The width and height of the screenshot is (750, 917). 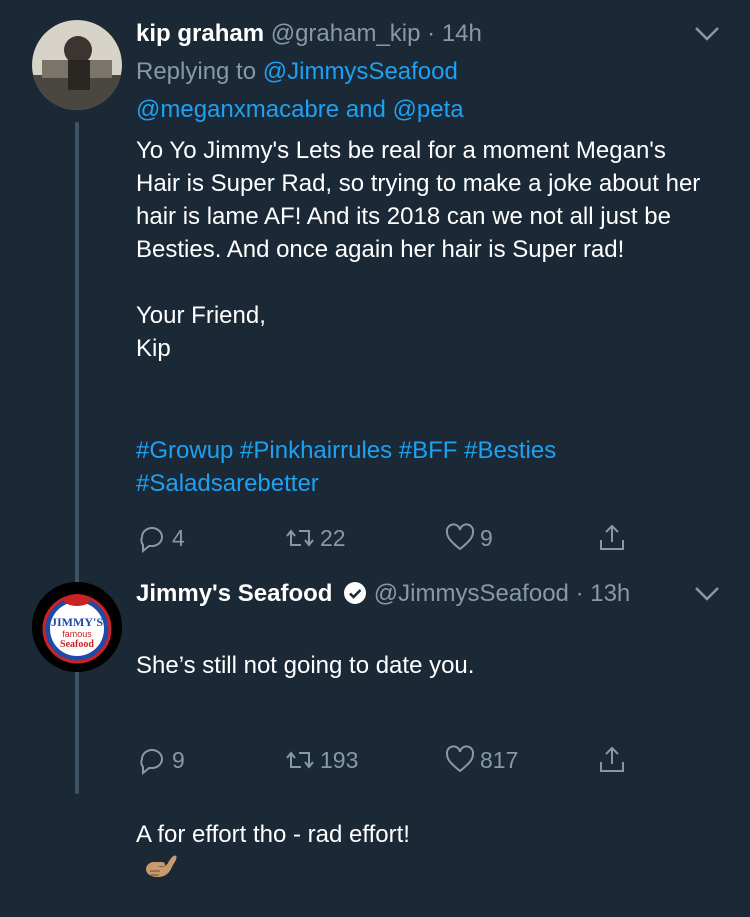 I want to click on reply-count: 9, so click(x=178, y=759).